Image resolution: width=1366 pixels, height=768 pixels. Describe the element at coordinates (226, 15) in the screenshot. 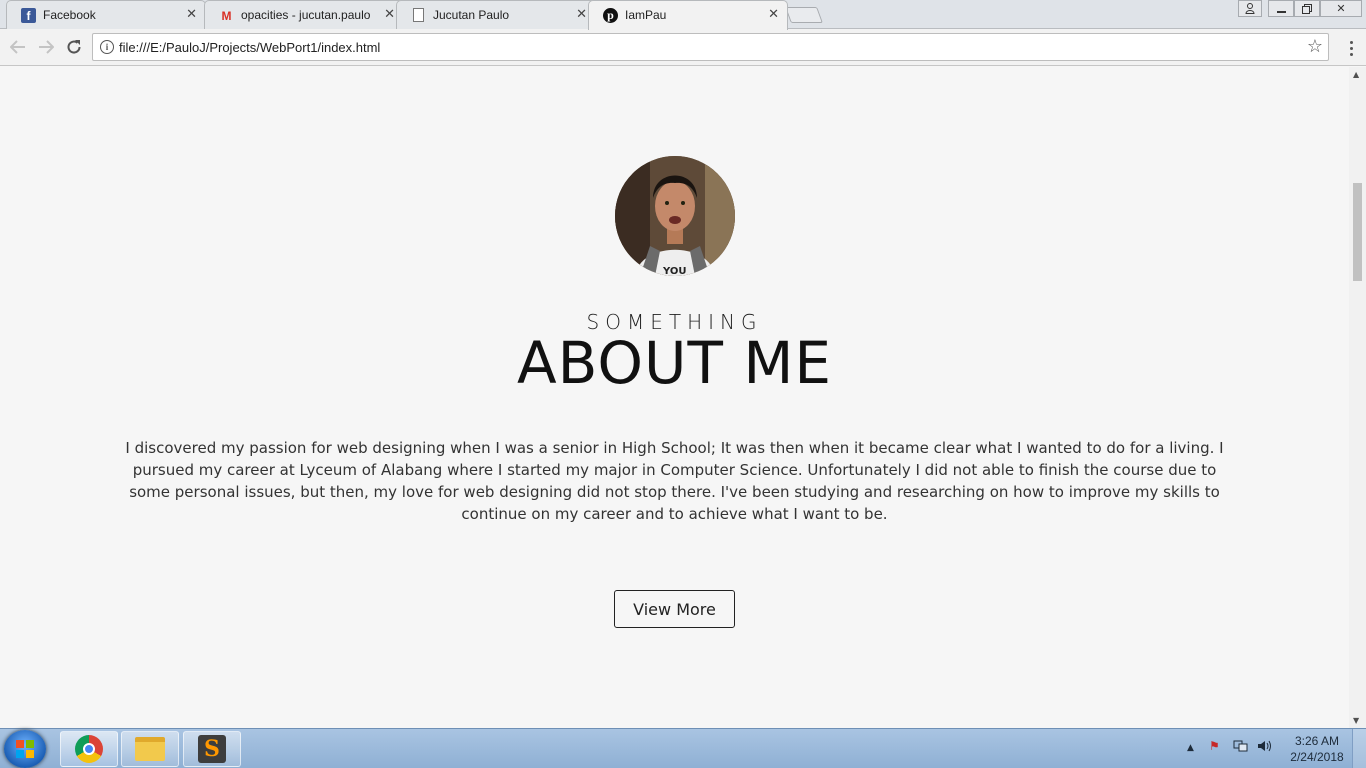

I see `gmail-icon: M` at that location.